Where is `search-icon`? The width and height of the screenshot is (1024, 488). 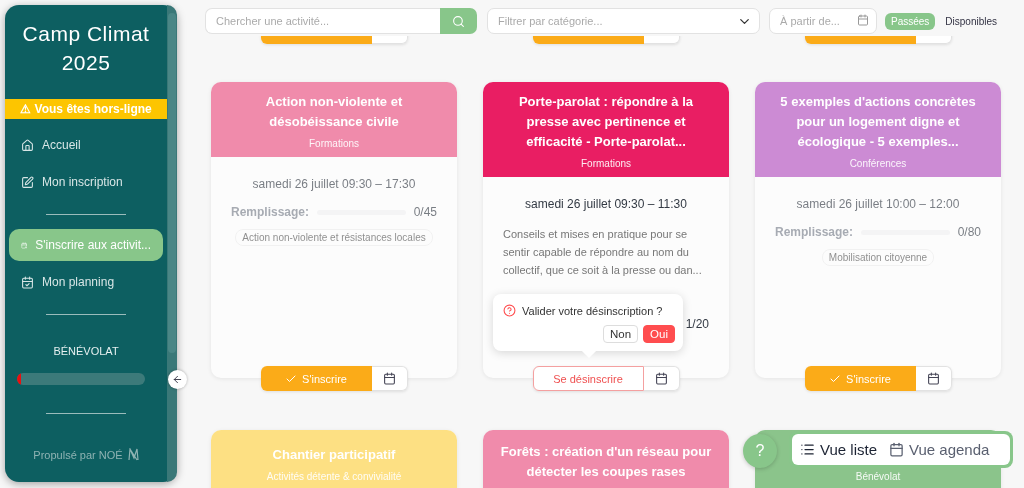 search-icon is located at coordinates (458, 21).